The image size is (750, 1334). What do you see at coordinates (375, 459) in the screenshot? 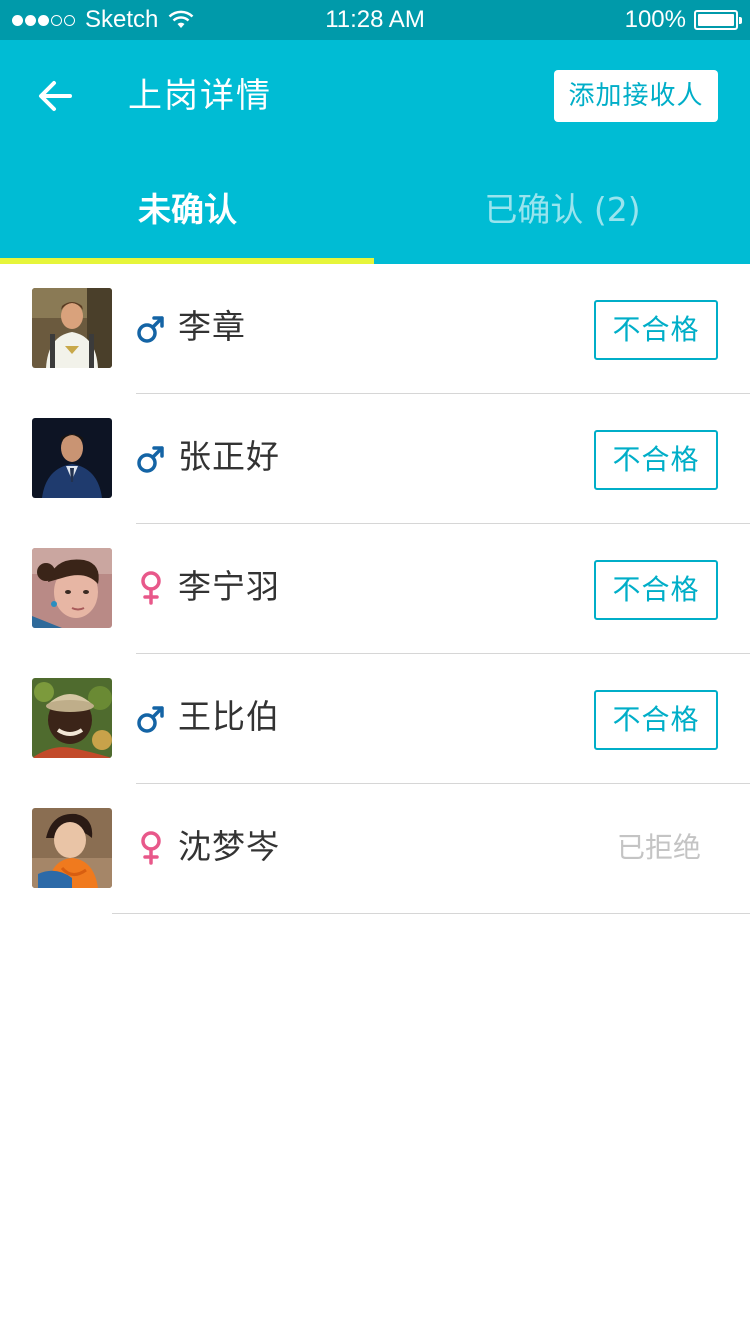
I see `list-item: 张正好 不合格` at bounding box center [375, 459].